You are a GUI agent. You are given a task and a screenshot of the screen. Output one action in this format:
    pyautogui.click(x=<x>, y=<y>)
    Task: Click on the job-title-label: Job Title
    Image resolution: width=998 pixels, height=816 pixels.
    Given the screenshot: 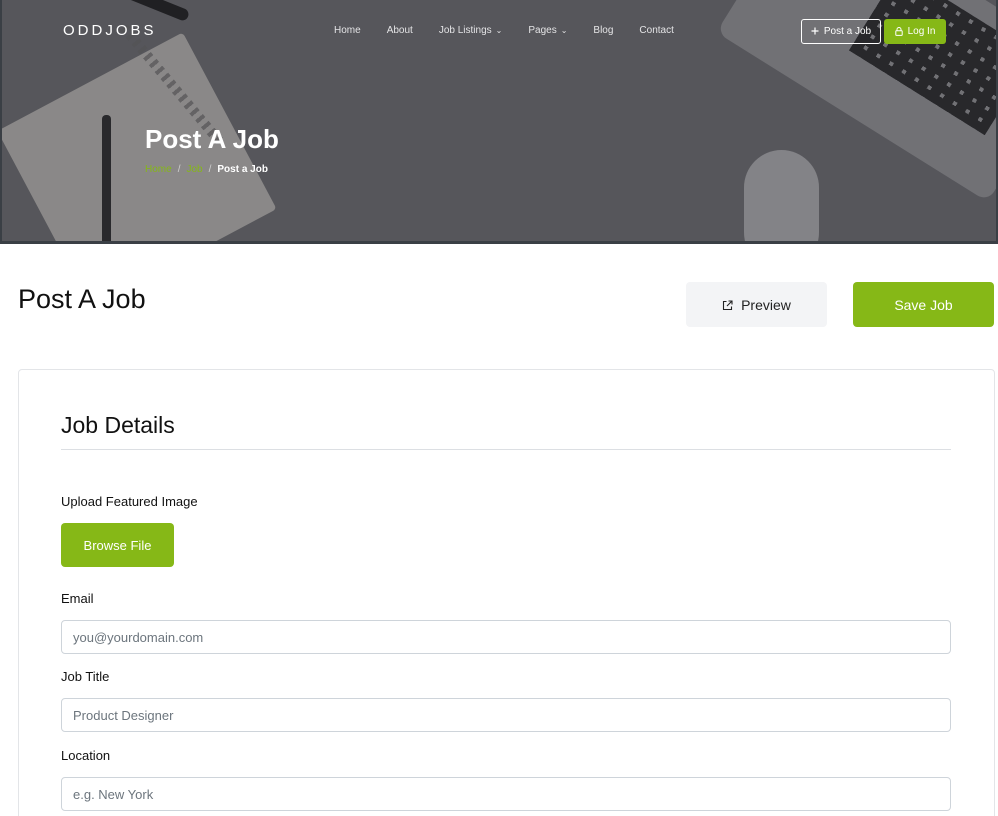 What is the action you would take?
    pyautogui.click(x=85, y=676)
    